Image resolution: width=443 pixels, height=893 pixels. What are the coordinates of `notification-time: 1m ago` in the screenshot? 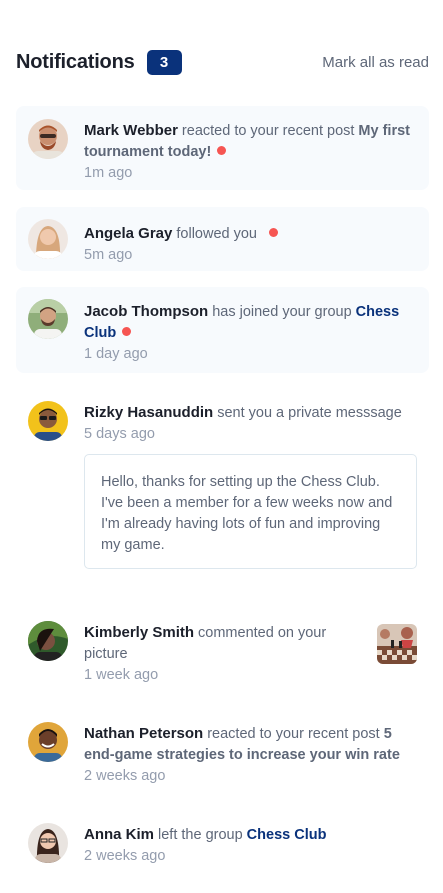 It's located at (108, 173).